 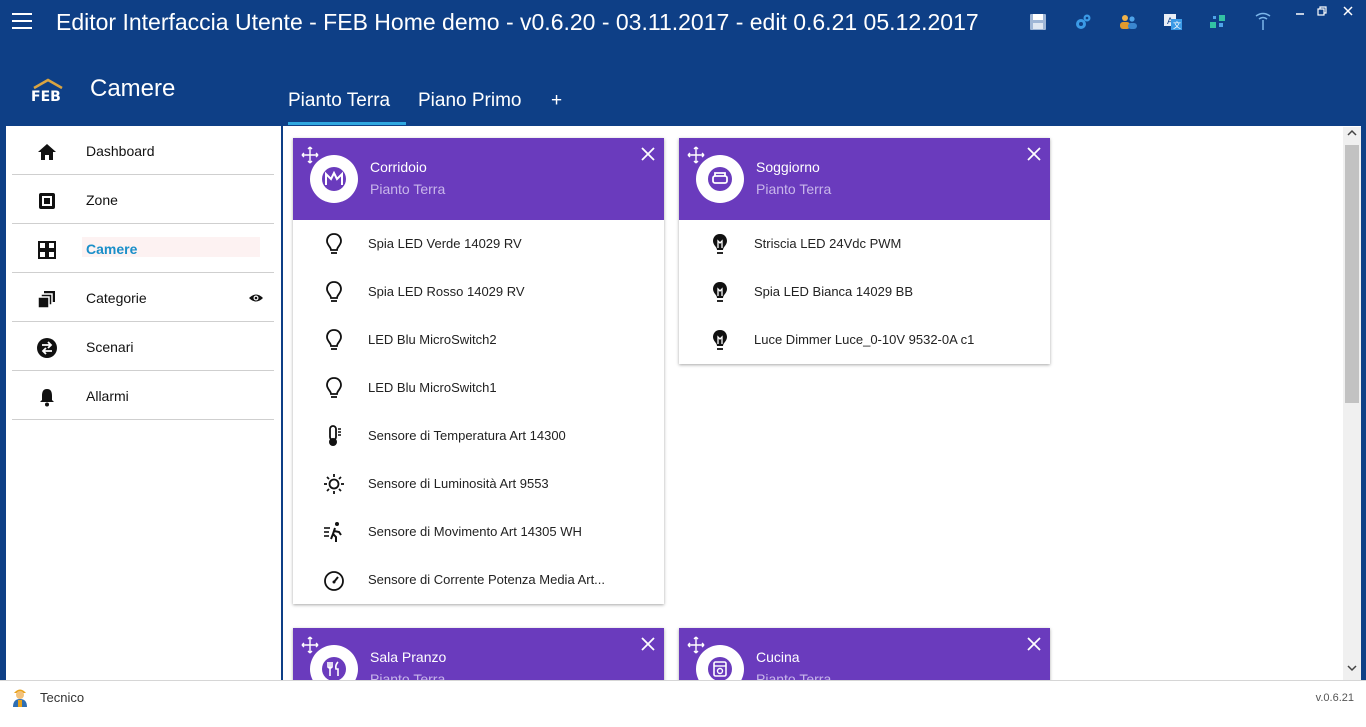 I want to click on device-item: Sensore di Movimento Art 14305 WH, so click(x=478, y=532).